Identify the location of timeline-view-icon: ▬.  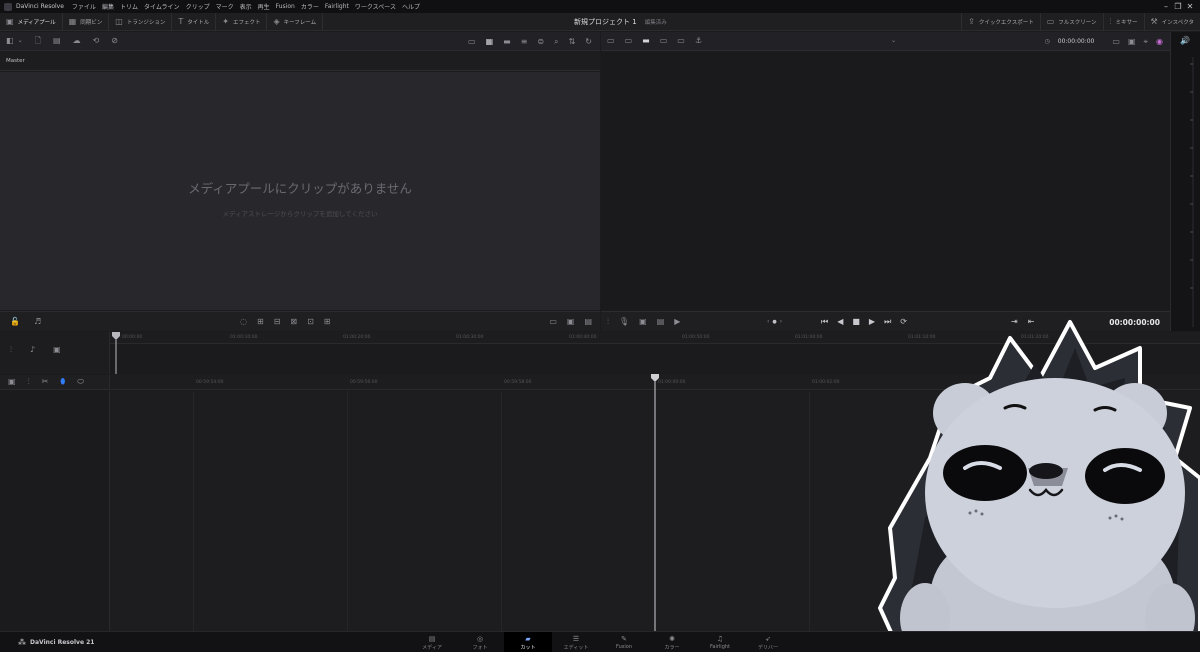
(646, 41).